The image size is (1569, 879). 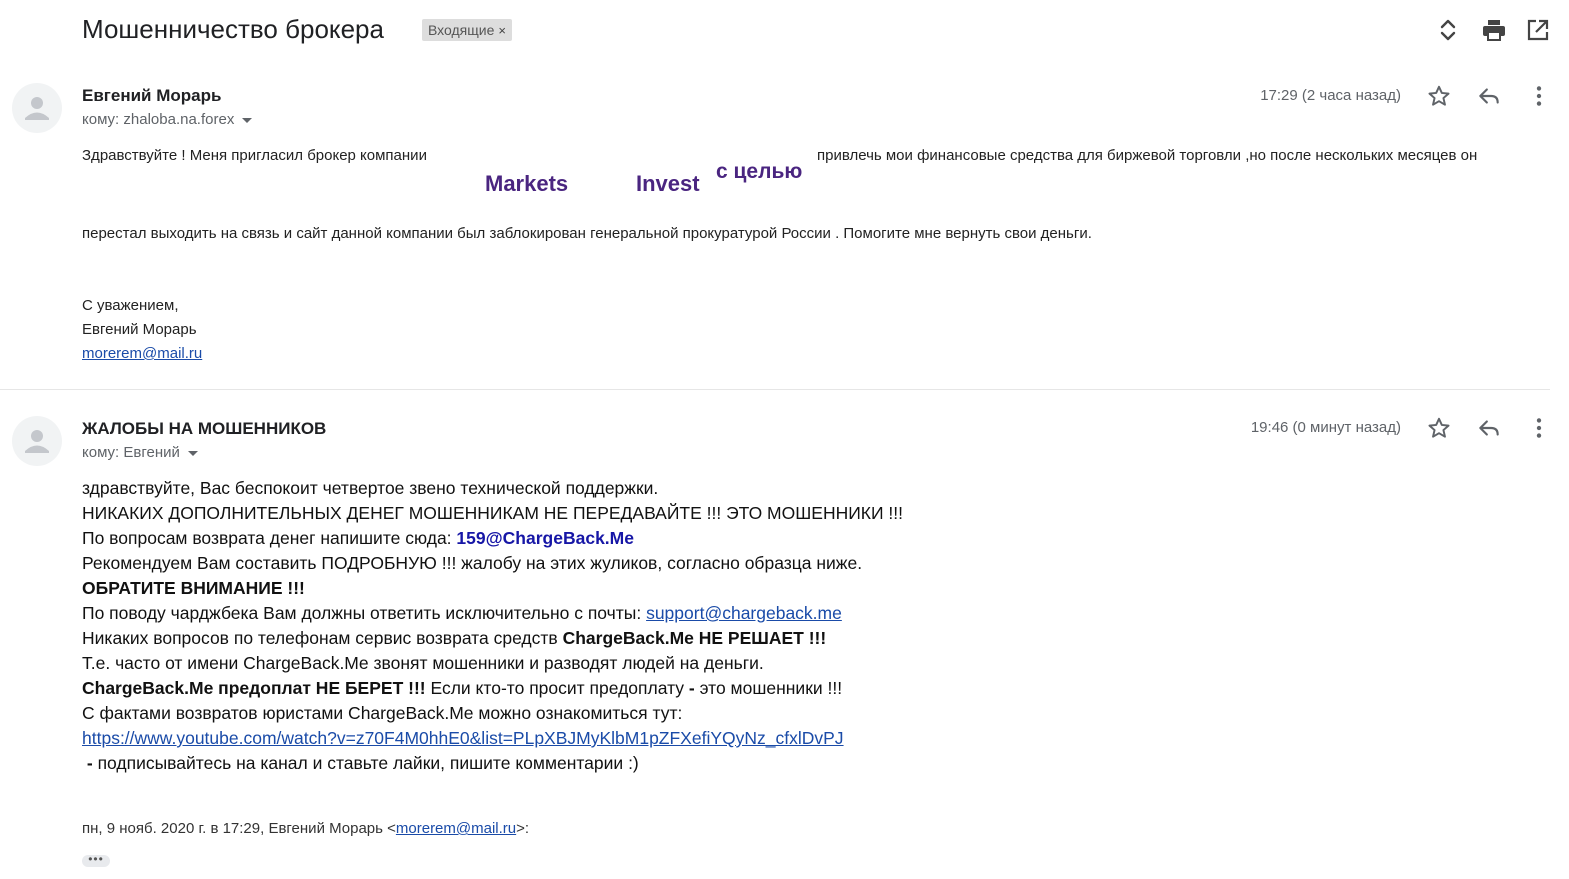 I want to click on recipient-name: Евгений, so click(x=151, y=452).